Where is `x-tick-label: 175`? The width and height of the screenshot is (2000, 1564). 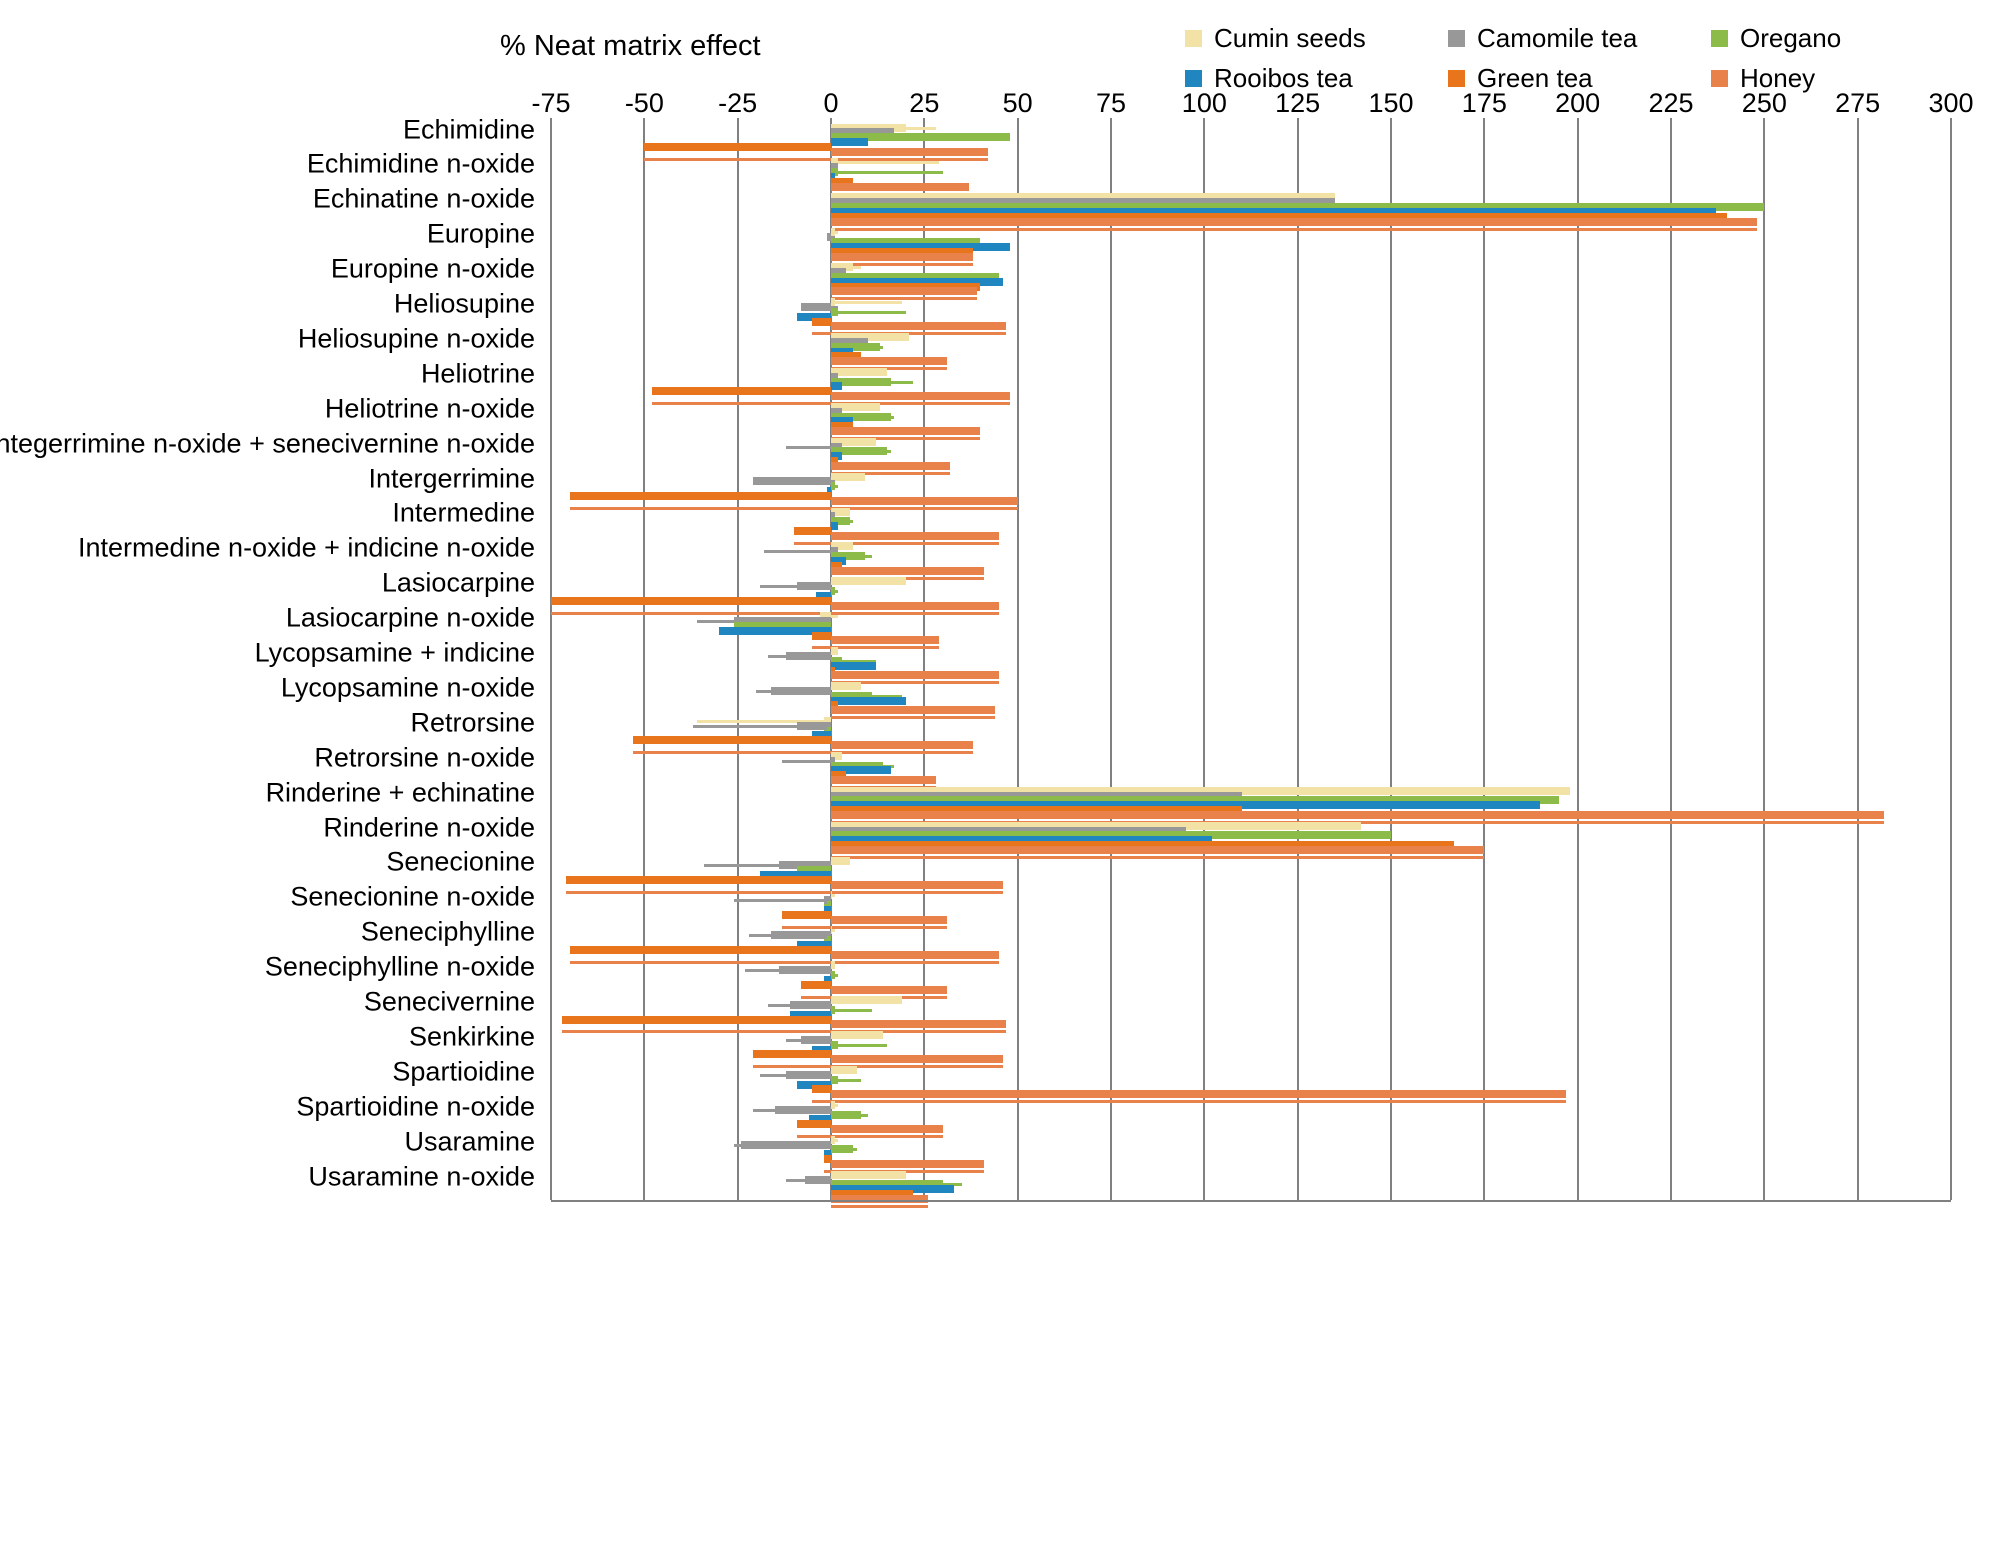 x-tick-label: 175 is located at coordinates (1484, 103).